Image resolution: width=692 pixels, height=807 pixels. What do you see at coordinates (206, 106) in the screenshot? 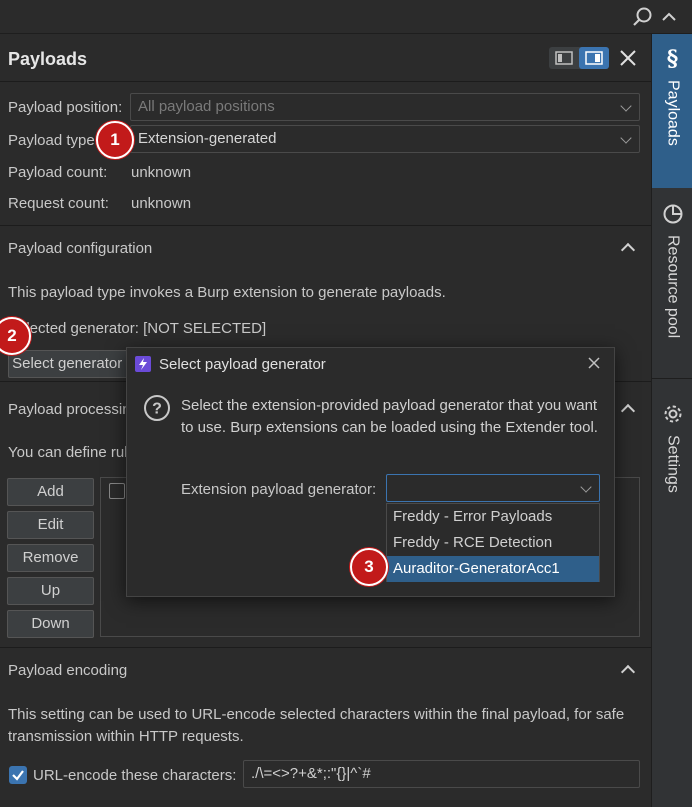
I see `payload-position-value: All payload positions` at bounding box center [206, 106].